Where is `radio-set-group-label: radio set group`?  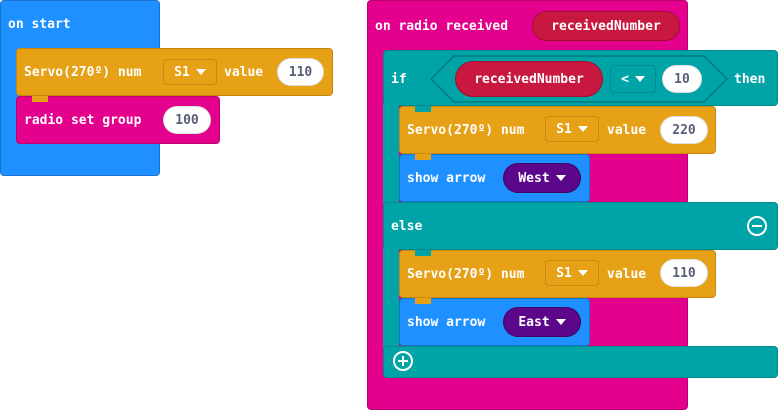 radio-set-group-label: radio set group is located at coordinates (83, 120).